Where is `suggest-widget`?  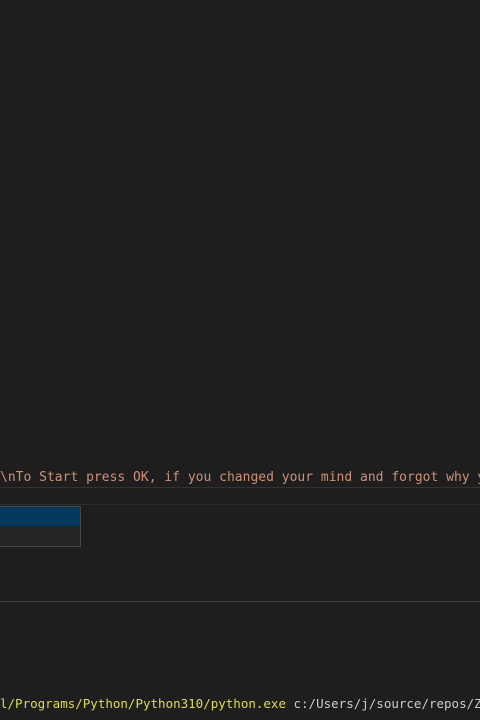
suggest-widget is located at coordinates (40, 526).